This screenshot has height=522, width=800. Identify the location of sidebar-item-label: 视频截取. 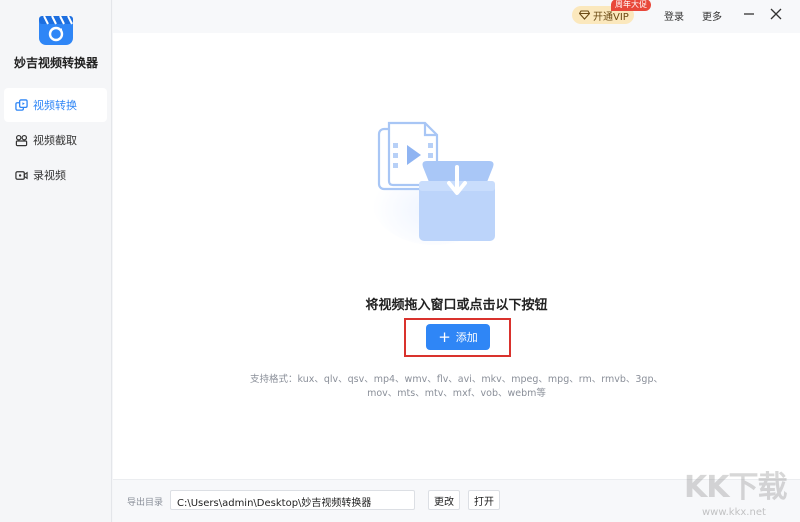
(55, 140).